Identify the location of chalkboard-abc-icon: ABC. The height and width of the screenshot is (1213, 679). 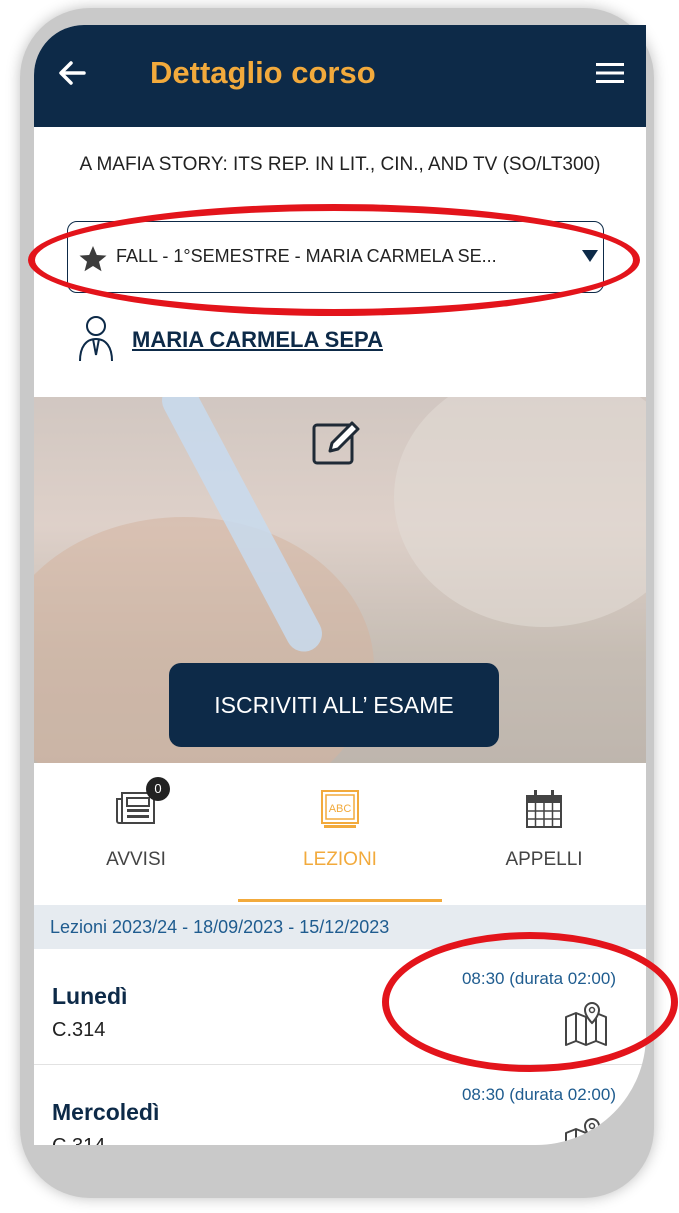
(340, 809).